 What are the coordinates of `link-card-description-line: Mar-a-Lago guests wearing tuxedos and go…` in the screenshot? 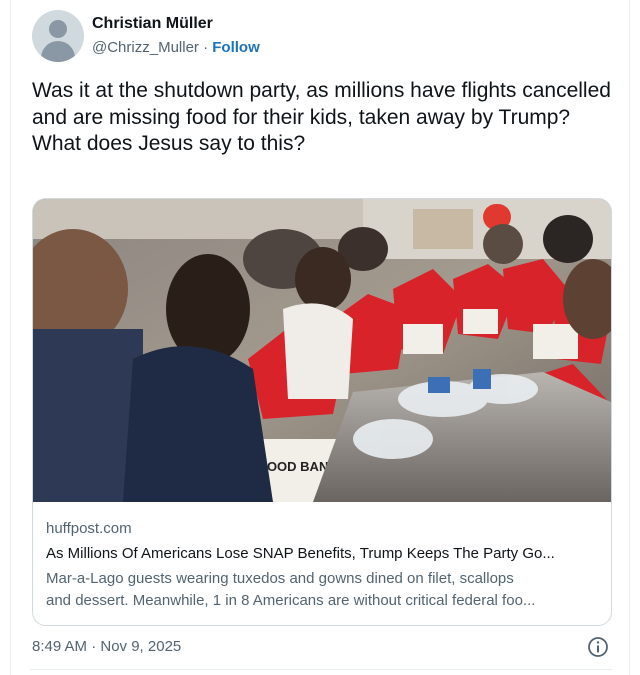 It's located at (280, 578).